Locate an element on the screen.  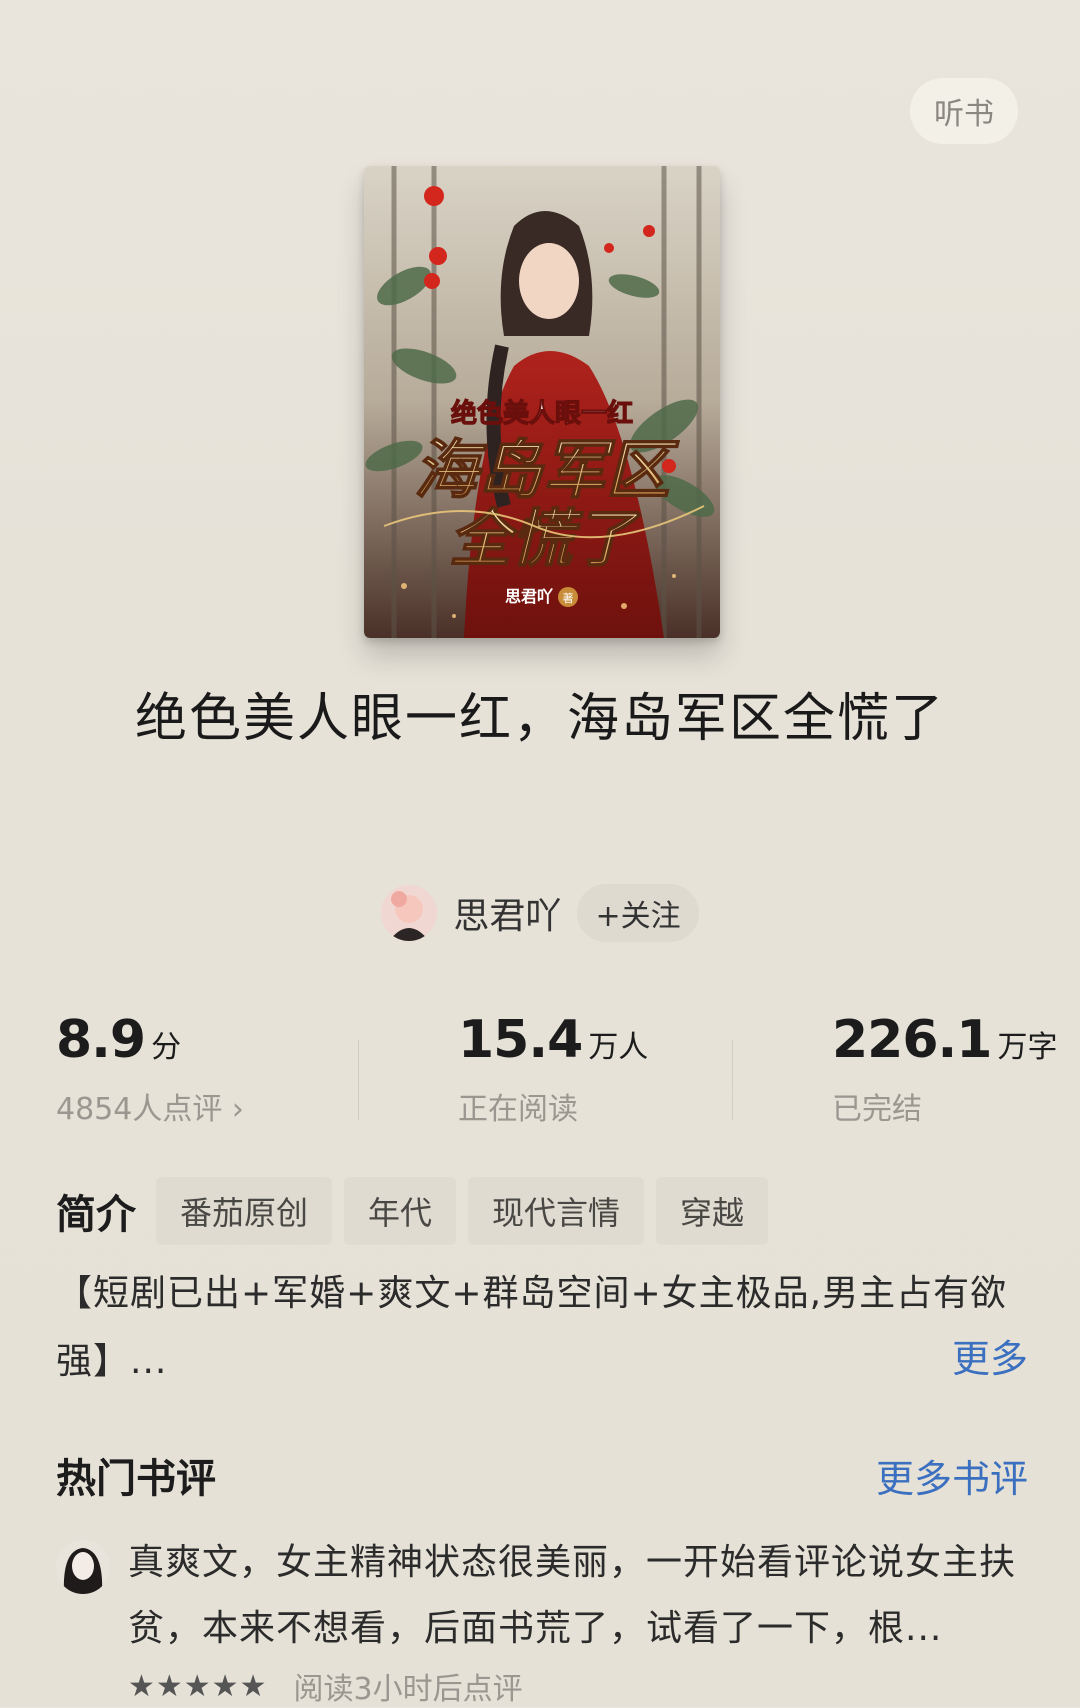
review-meta: ★★★★★ 阅读3小时后点评 is located at coordinates (325, 1687).